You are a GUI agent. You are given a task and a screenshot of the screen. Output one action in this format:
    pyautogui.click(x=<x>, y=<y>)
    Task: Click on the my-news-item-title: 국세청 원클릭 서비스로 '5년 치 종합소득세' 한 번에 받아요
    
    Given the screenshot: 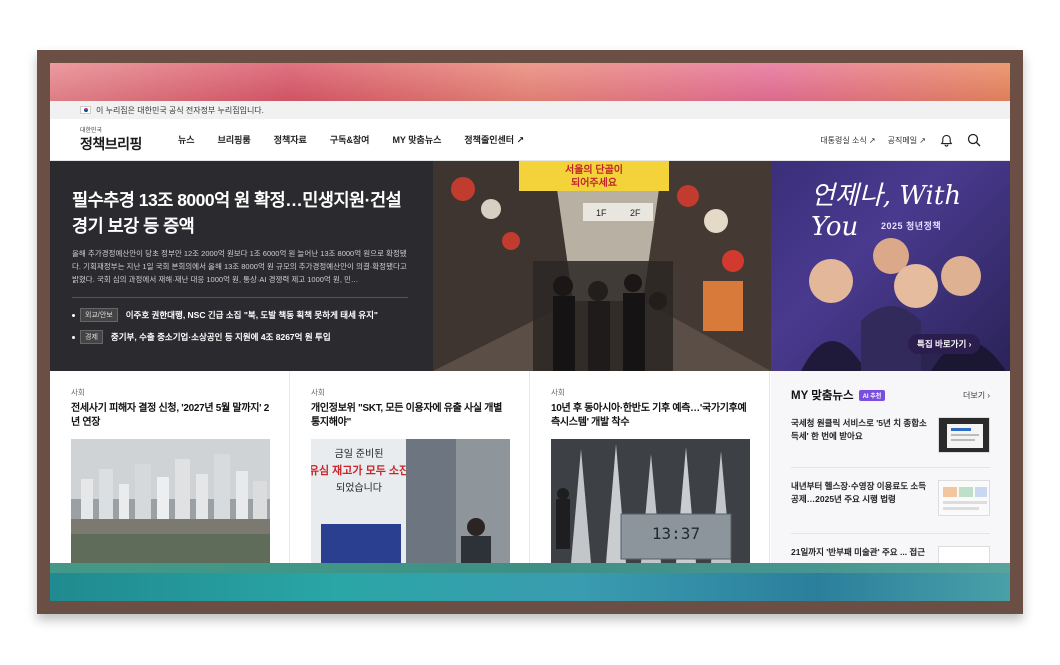 What is the action you would take?
    pyautogui.click(x=860, y=430)
    